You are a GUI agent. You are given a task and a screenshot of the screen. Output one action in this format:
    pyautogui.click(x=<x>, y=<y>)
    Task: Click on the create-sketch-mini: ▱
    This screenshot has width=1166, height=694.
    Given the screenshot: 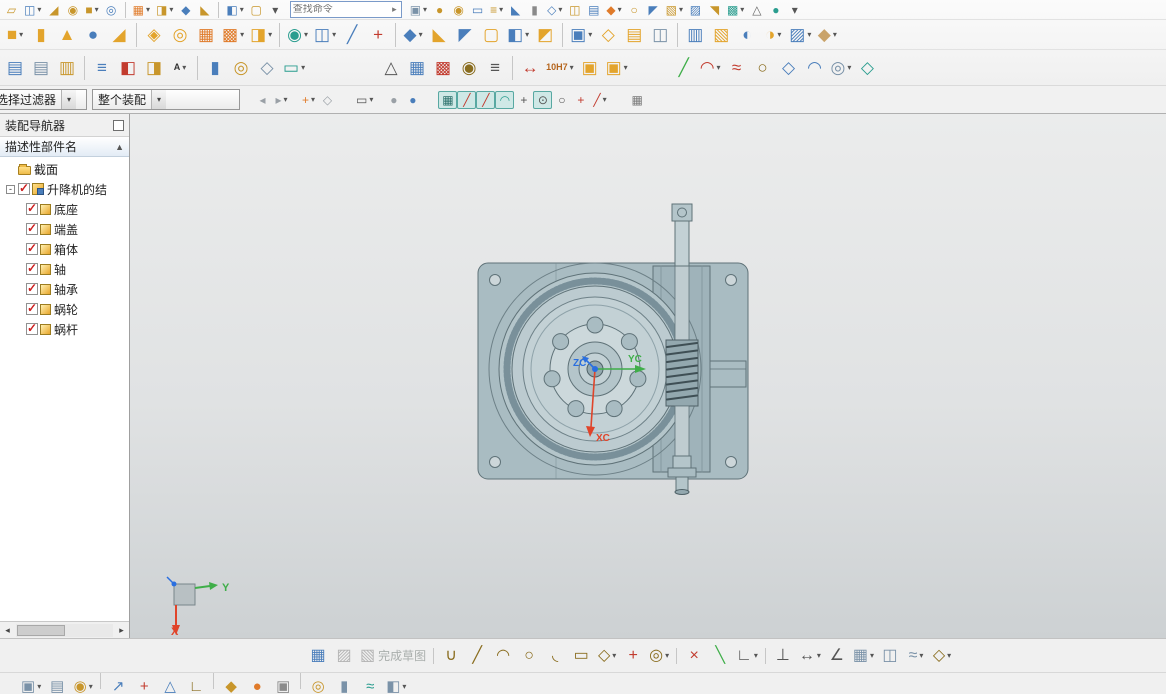 What is the action you would take?
    pyautogui.click(x=11, y=10)
    